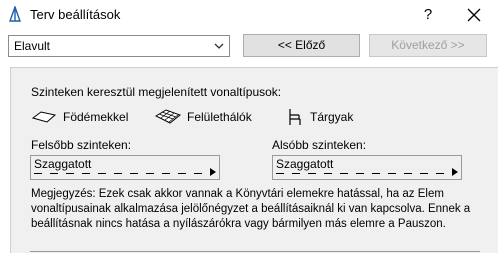 The image size is (498, 253). I want to click on lower-stories-label: Alsóbb szinteken:, so click(319, 145).